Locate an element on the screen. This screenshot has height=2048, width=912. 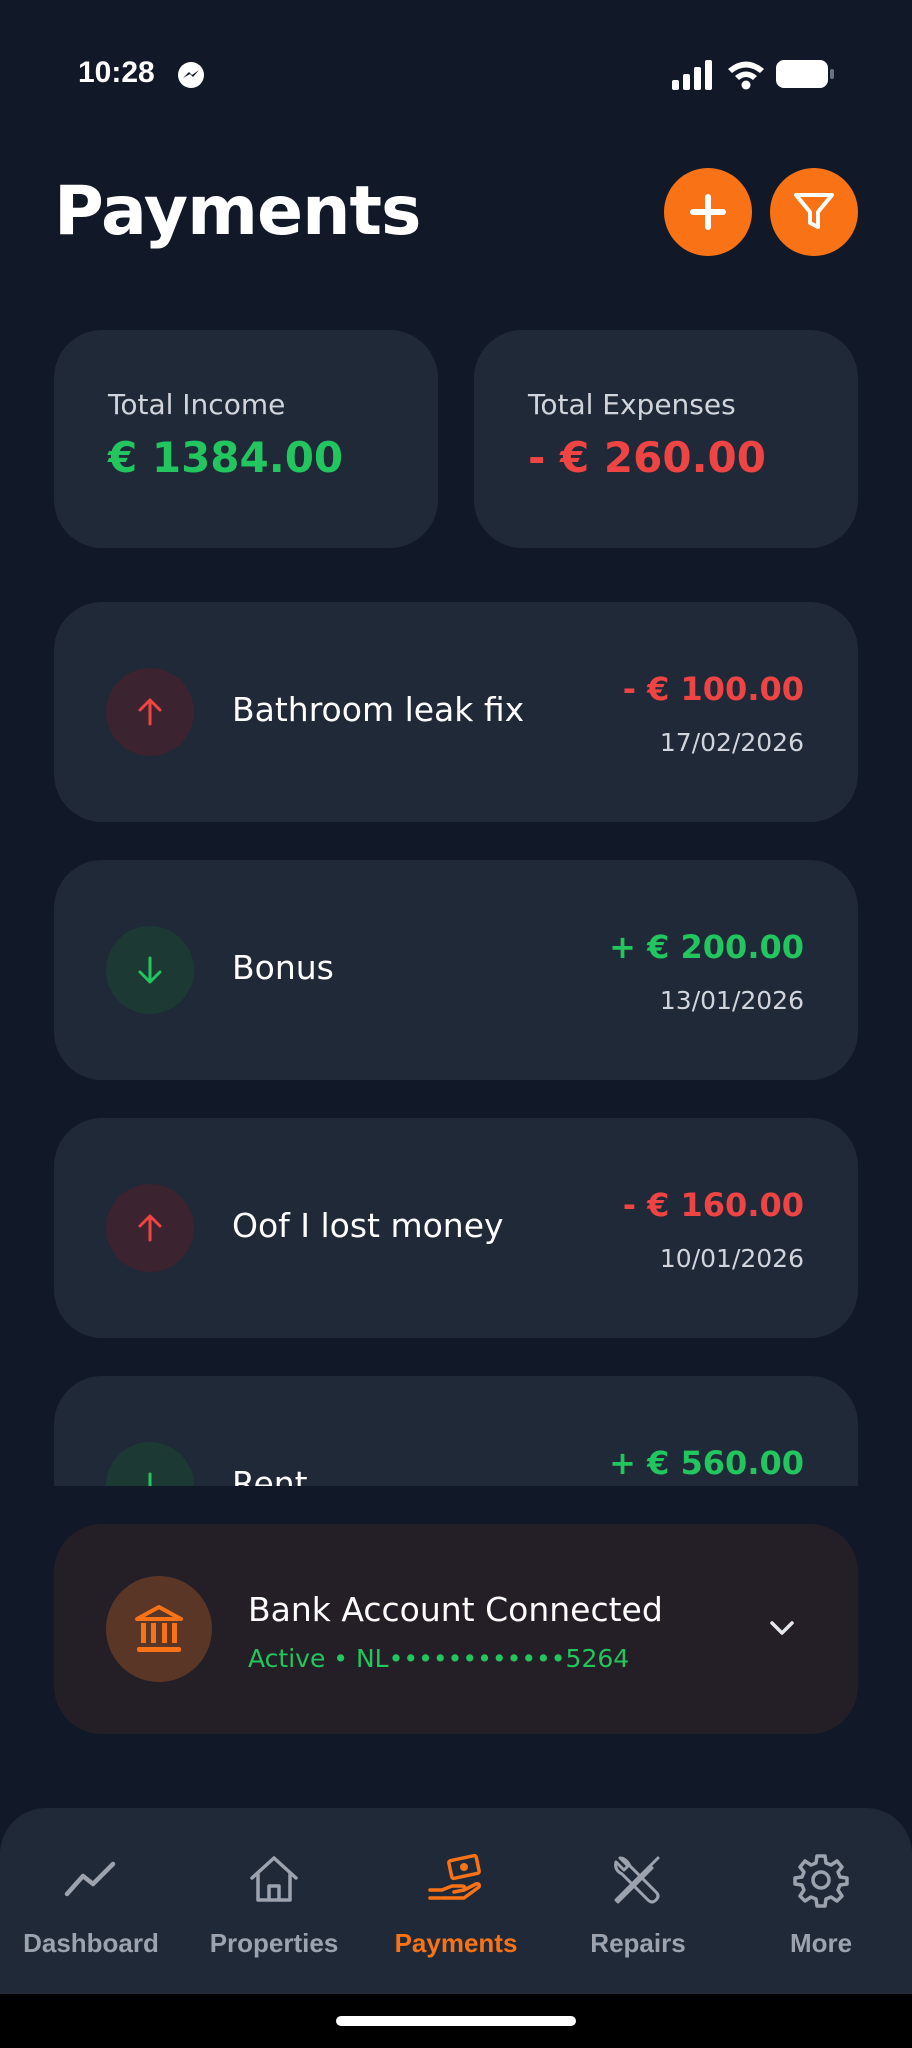
bank-account-status: Active • NL••••••••••••5264 is located at coordinates (439, 1658).